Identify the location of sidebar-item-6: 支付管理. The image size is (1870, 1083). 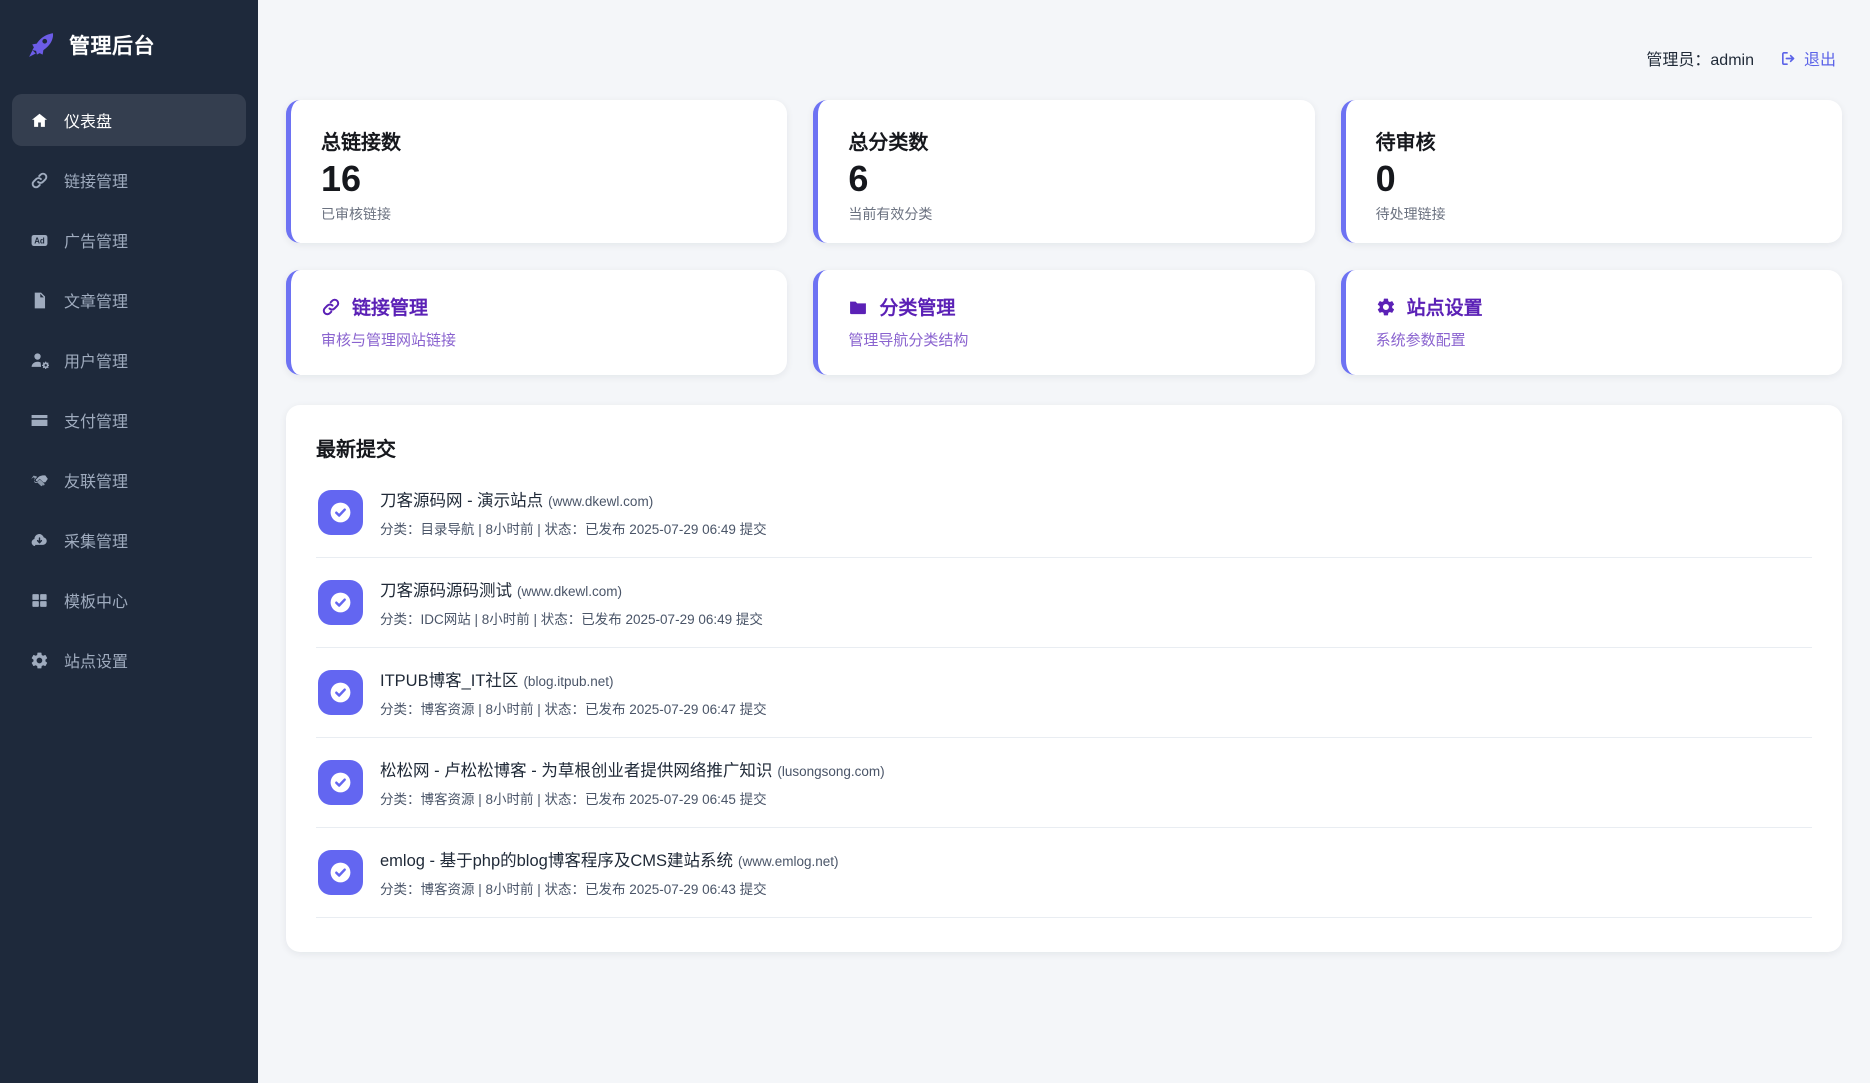
(129, 420).